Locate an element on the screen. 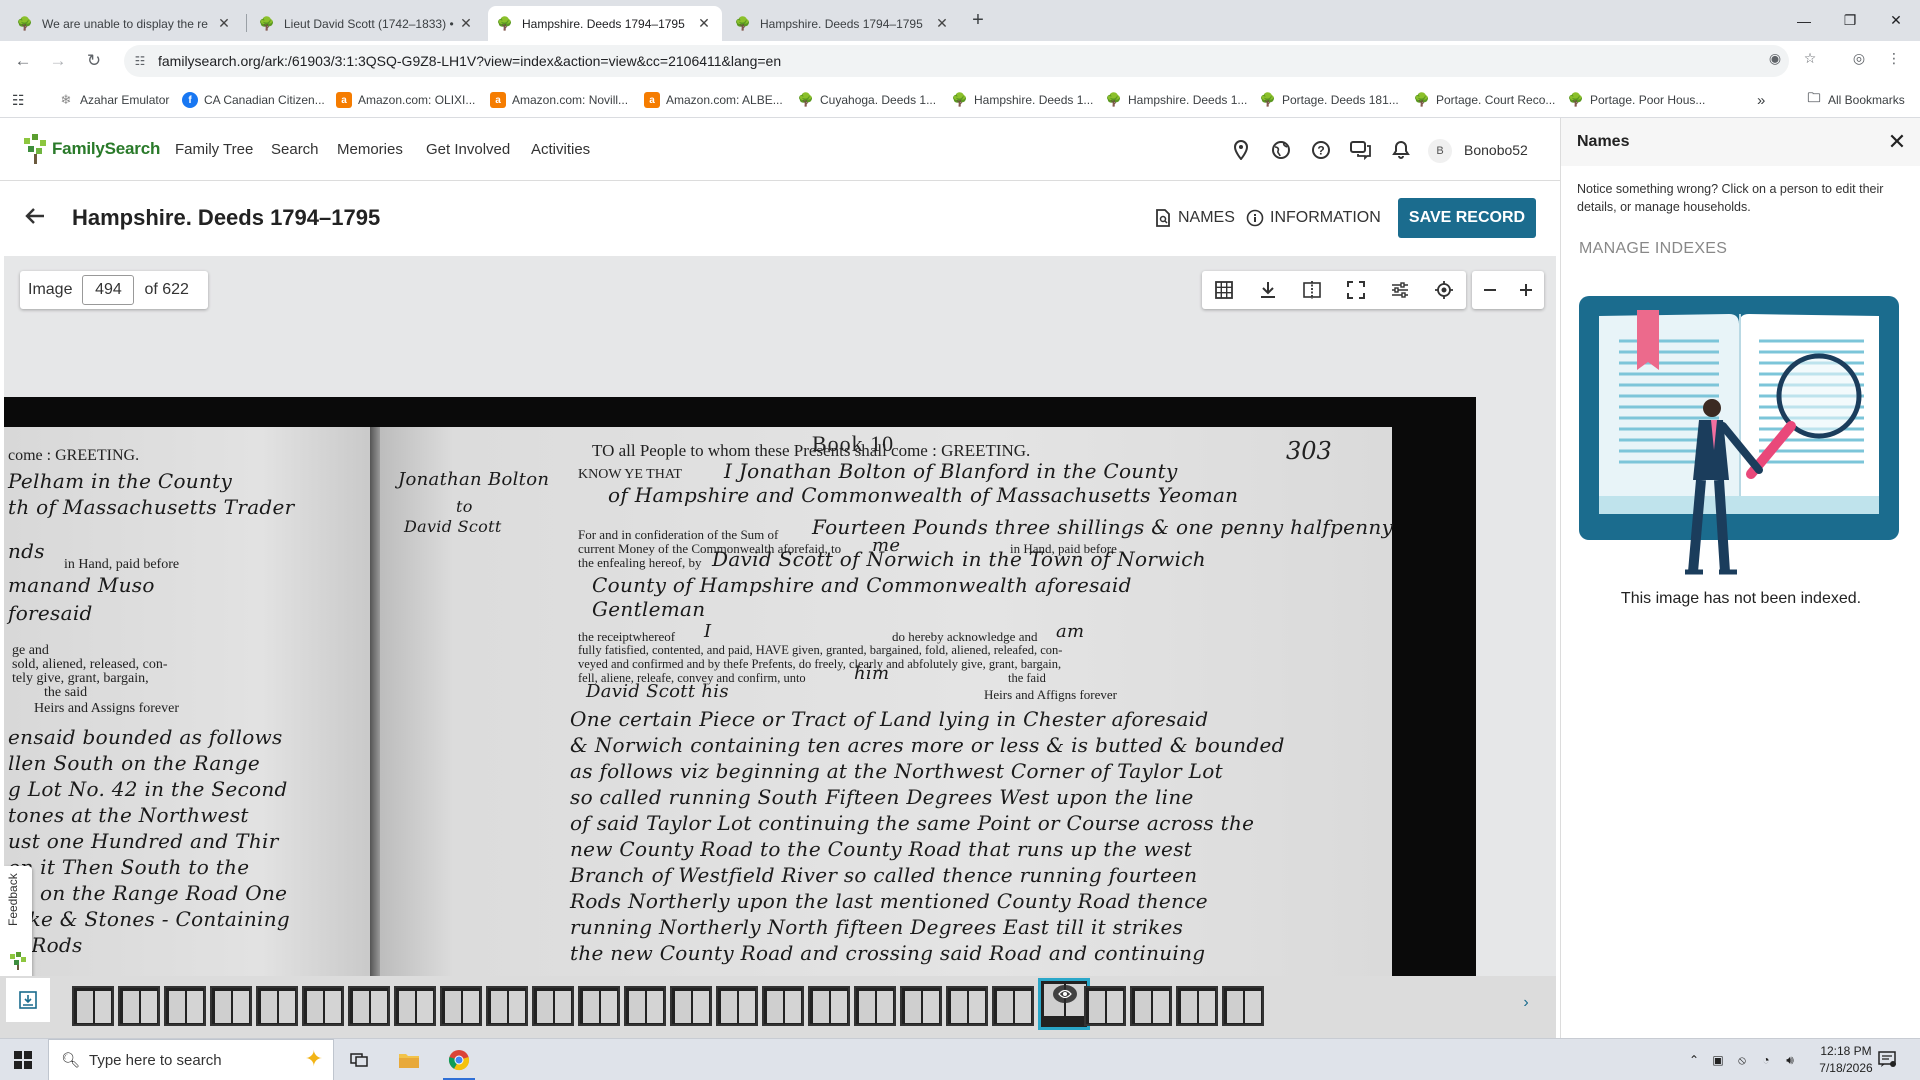  menu-icon: ⋮ is located at coordinates (1894, 58).